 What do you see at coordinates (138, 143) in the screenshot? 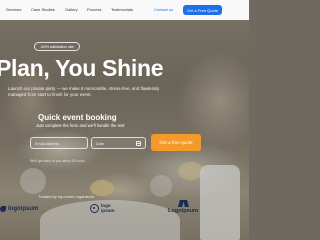
I see `calendar-icon` at bounding box center [138, 143].